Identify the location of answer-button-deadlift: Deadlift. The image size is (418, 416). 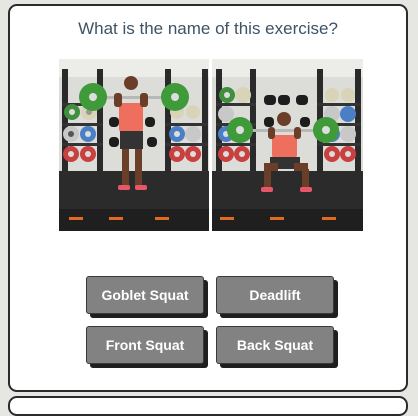
(275, 295).